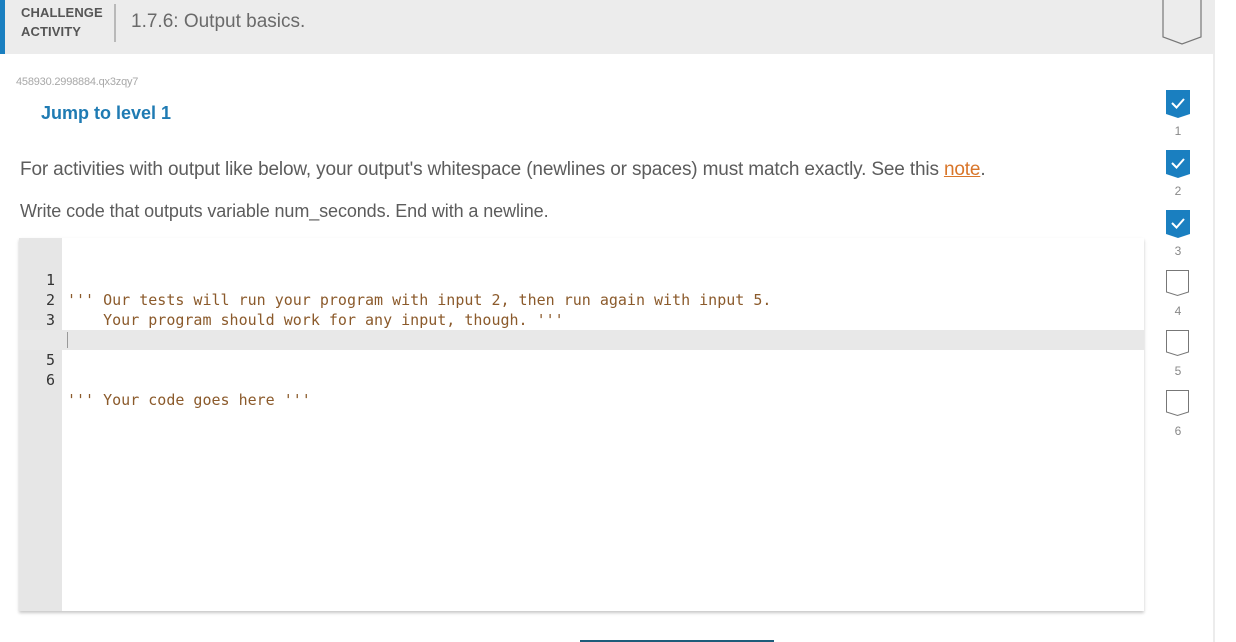  I want to click on level-number: 2, so click(1178, 191).